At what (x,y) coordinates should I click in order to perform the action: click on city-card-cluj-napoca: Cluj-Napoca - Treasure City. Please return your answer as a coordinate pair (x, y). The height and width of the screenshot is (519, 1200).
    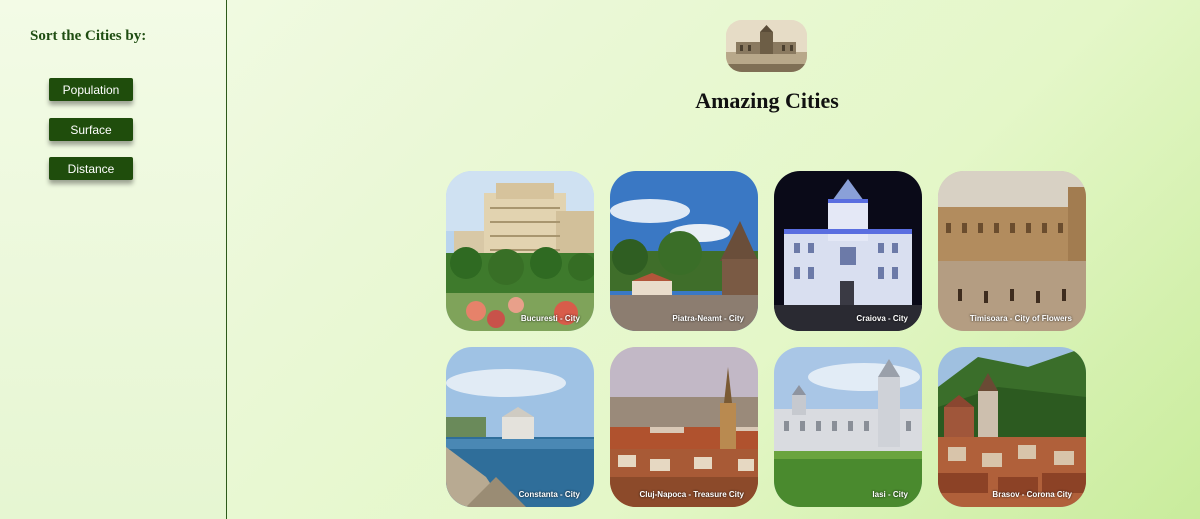
    Looking at the image, I should click on (684, 427).